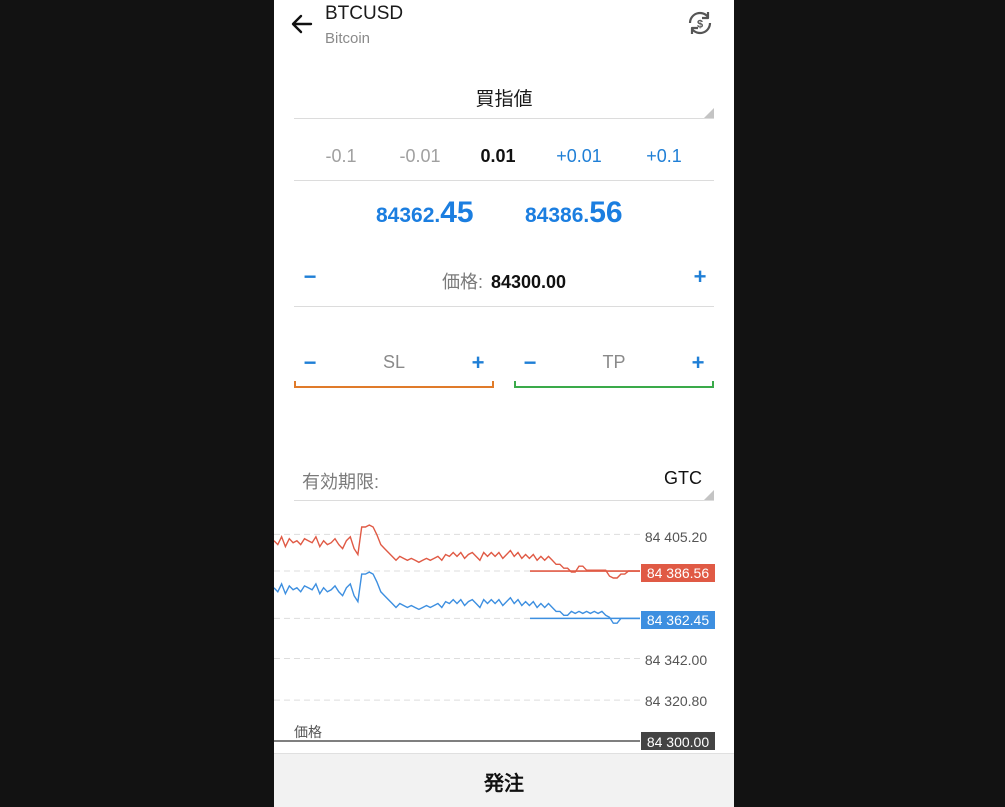 This screenshot has height=807, width=1005. I want to click on place-order-label: 発注, so click(504, 783).